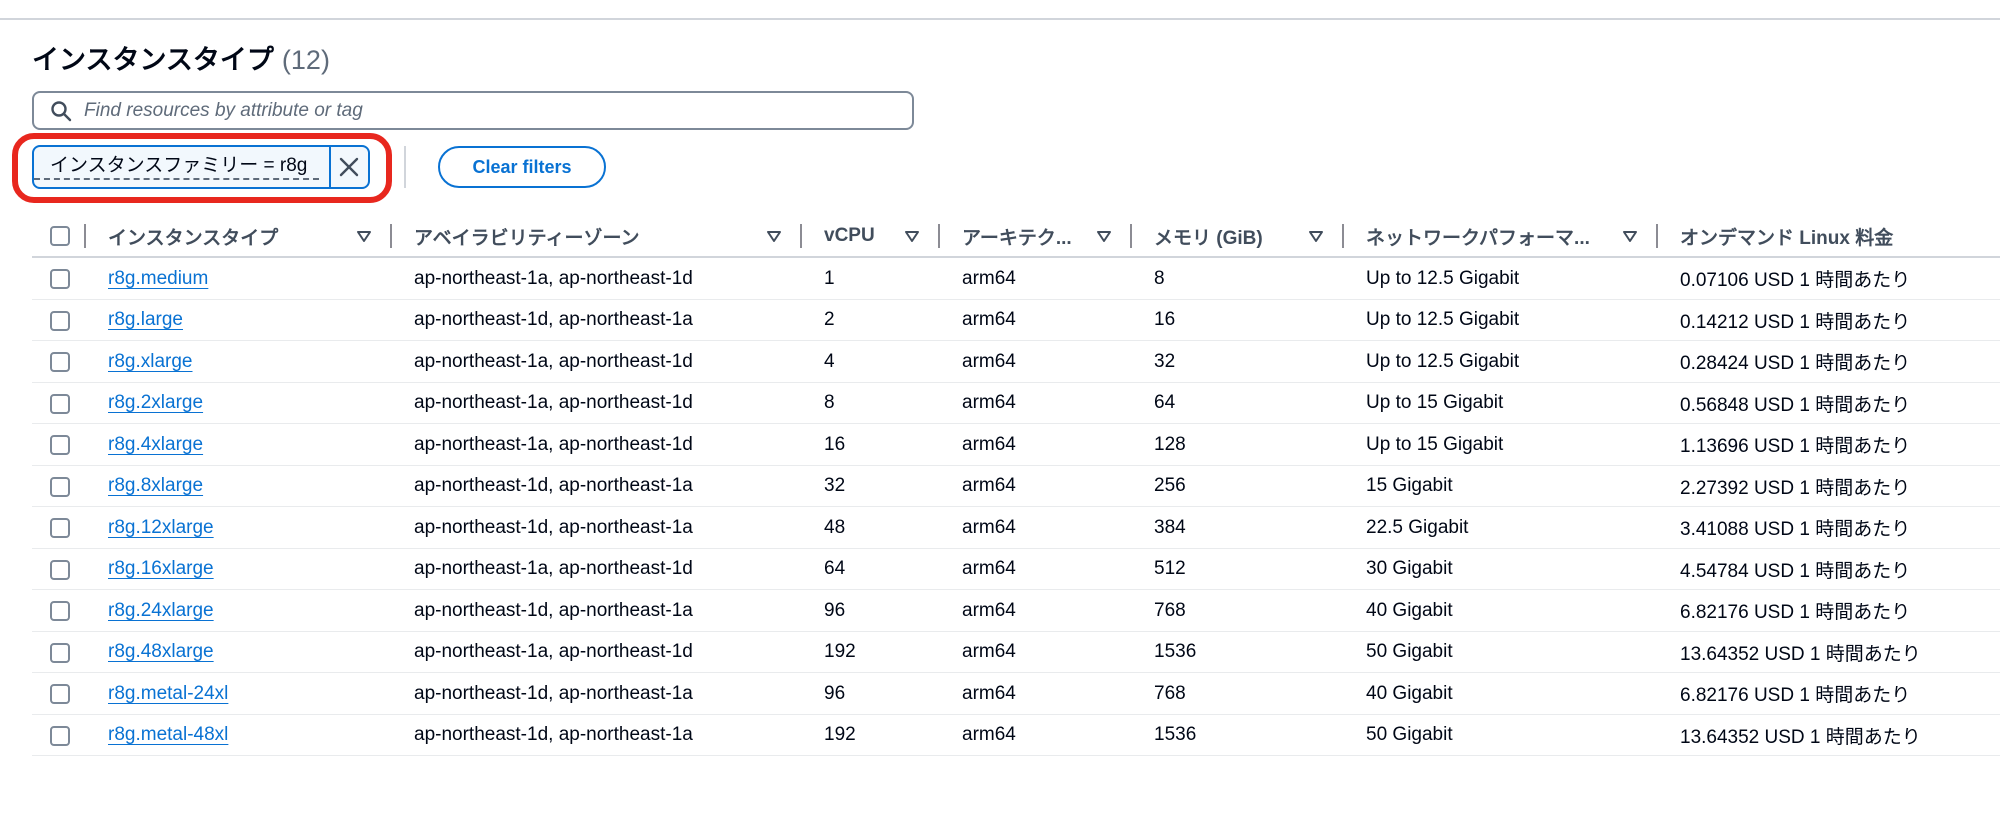 Image resolution: width=2000 pixels, height=829 pixels. What do you see at coordinates (161, 610) in the screenshot?
I see `instance-type-link: r8g.24xlarge` at bounding box center [161, 610].